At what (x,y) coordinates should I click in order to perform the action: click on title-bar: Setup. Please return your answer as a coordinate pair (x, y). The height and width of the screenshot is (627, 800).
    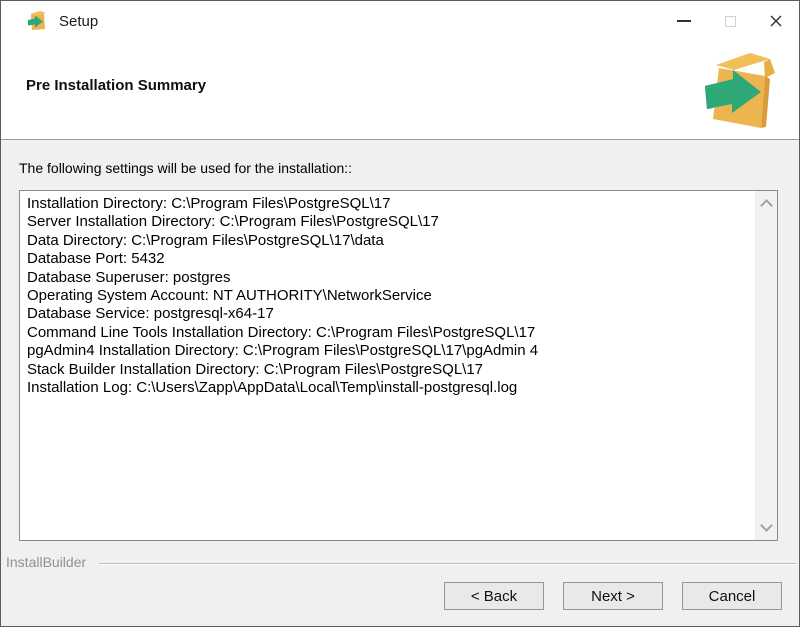
    Looking at the image, I should click on (400, 21).